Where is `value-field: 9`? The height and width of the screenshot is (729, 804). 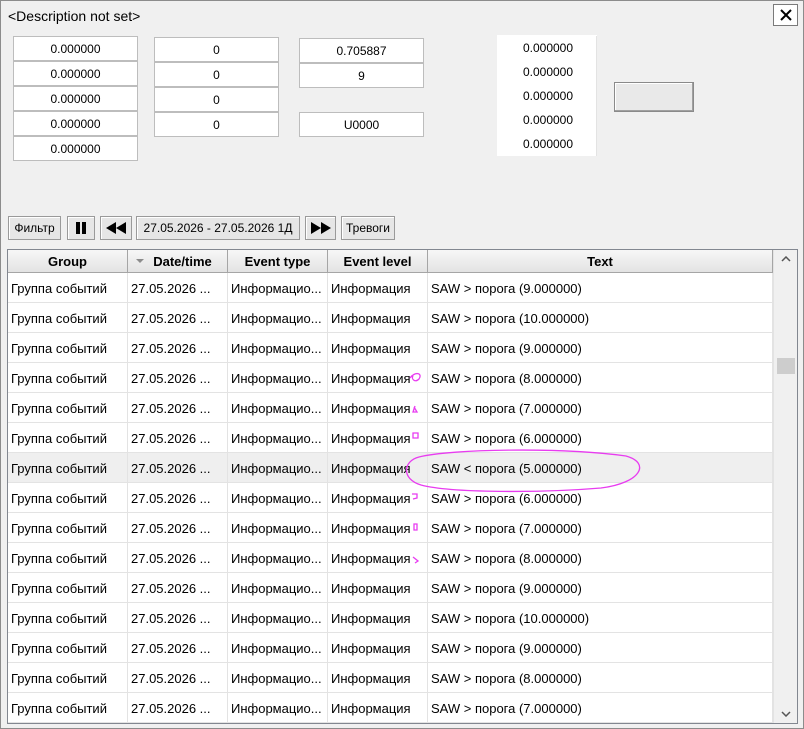 value-field: 9 is located at coordinates (361, 75).